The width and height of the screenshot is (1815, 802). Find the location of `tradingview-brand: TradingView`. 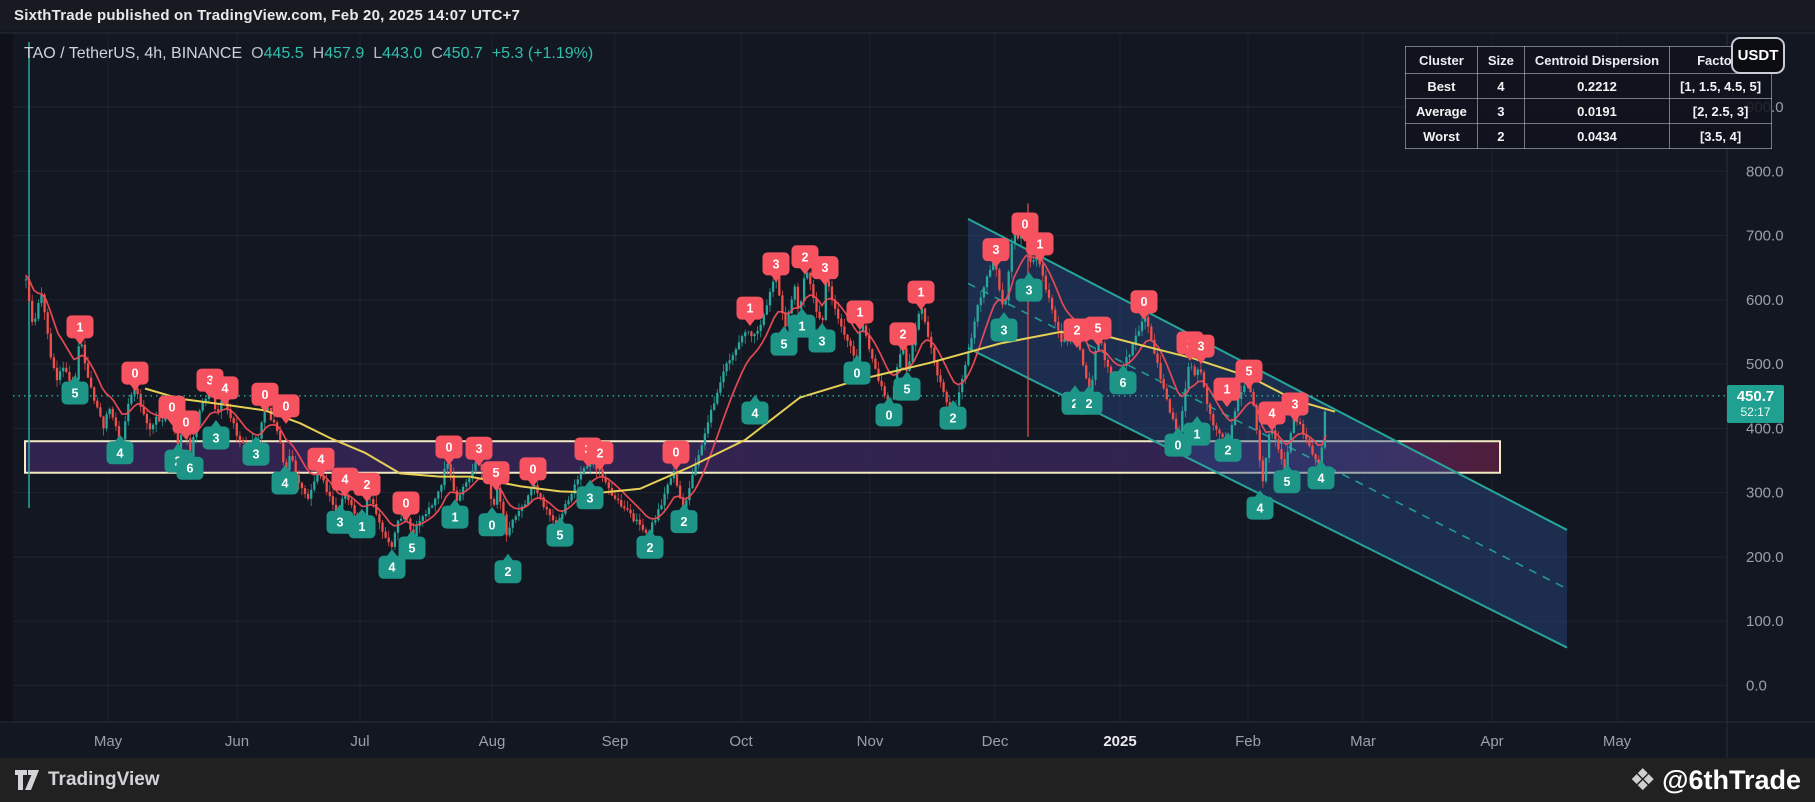

tradingview-brand: TradingView is located at coordinates (87, 780).